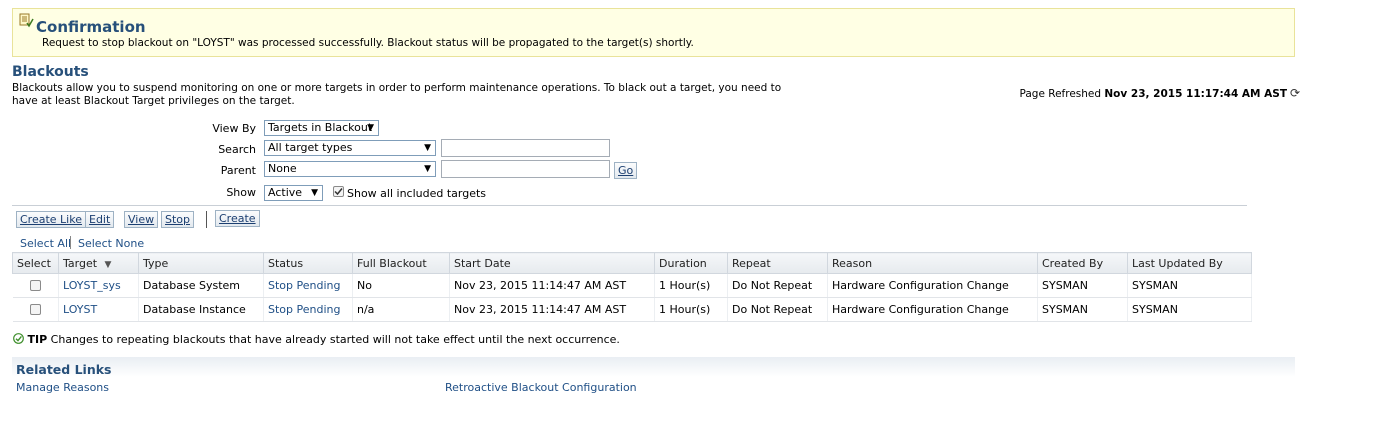 This screenshot has width=1379, height=423. I want to click on column-header-duration: Duration, so click(691, 263).